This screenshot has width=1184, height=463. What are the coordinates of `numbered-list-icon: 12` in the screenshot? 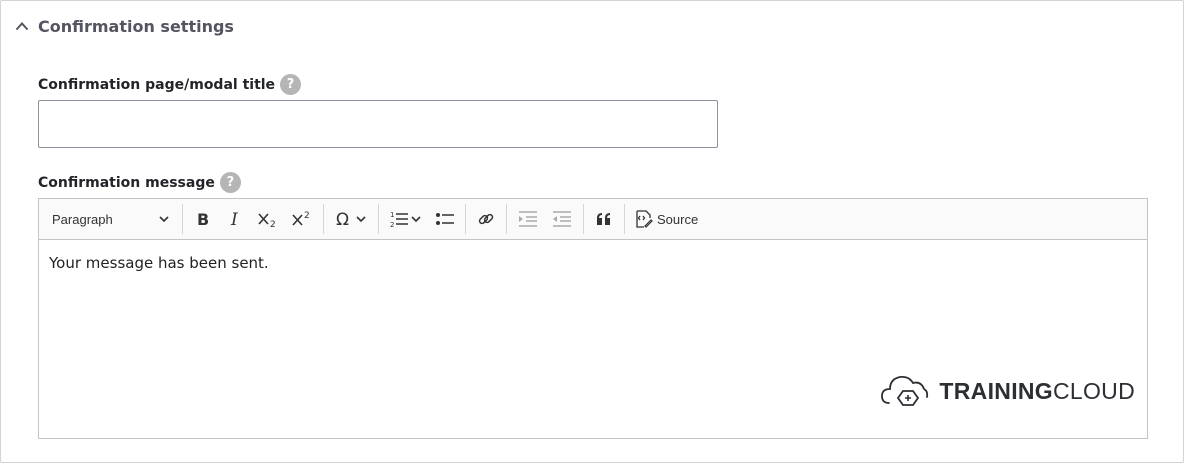 It's located at (400, 219).